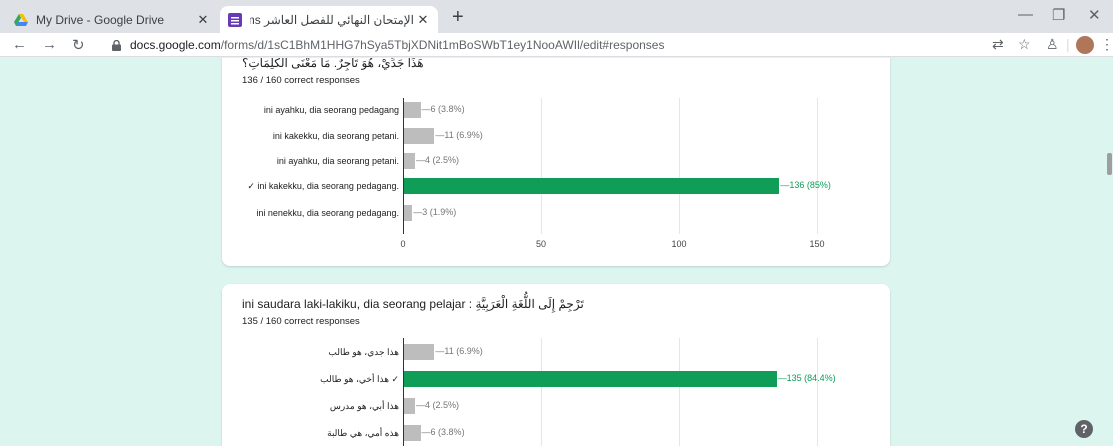 The image size is (1113, 446). What do you see at coordinates (118, 45) in the screenshot?
I see `lock-icon` at bounding box center [118, 45].